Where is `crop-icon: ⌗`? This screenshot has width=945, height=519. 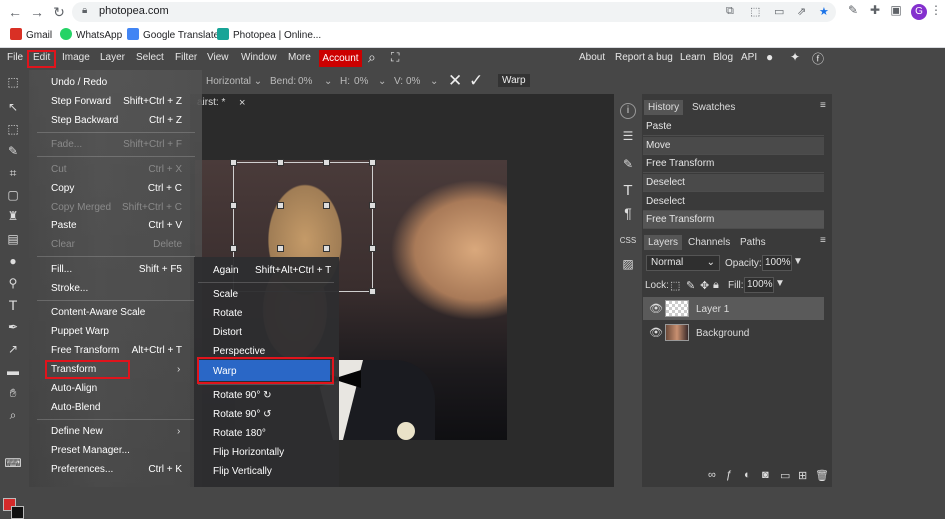
crop-icon: ⌗ is located at coordinates (13, 173).